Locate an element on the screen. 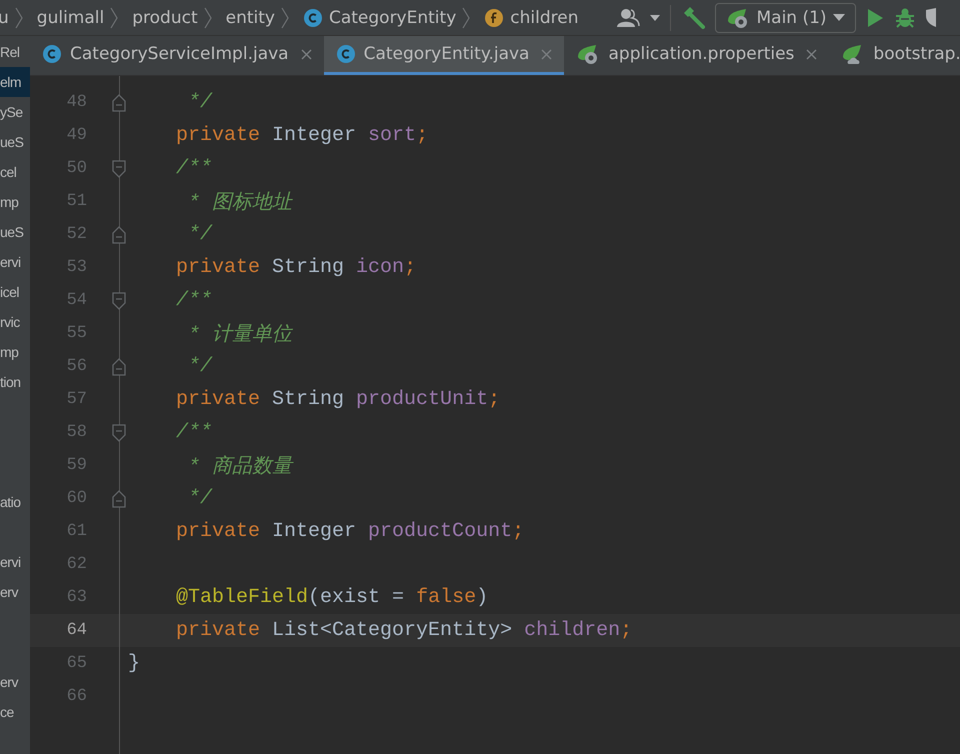 The image size is (960, 754). editor-tab: CategoryEntity.java is located at coordinates (444, 55).